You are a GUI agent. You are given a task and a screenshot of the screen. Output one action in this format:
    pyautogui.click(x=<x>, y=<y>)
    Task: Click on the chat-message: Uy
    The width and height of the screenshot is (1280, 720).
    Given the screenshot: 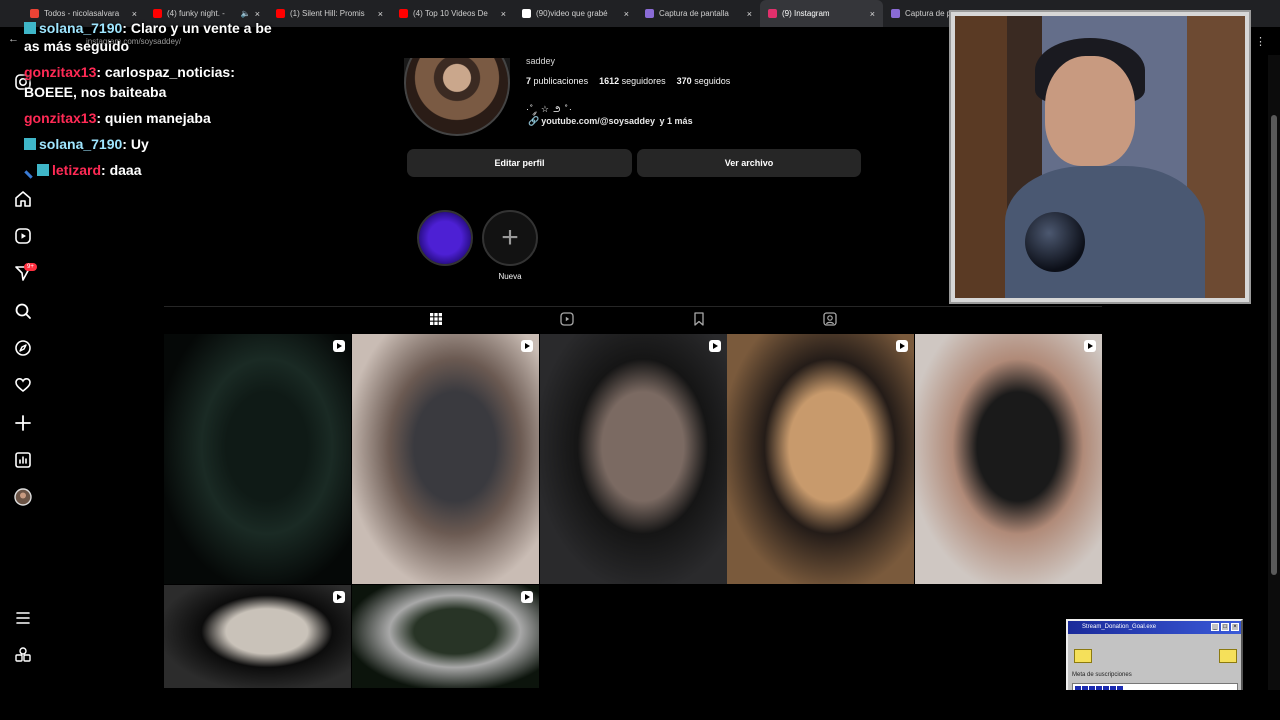 What is the action you would take?
    pyautogui.click(x=139, y=144)
    